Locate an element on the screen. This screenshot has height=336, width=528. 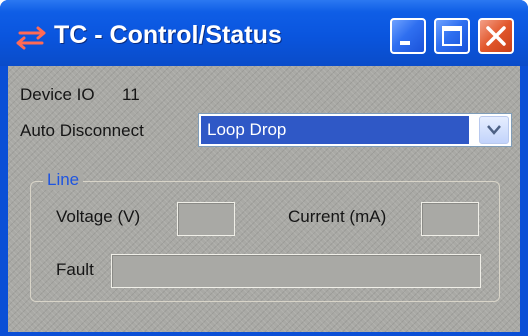
auto-disconnect-selected-value: Loop Drop is located at coordinates (335, 130).